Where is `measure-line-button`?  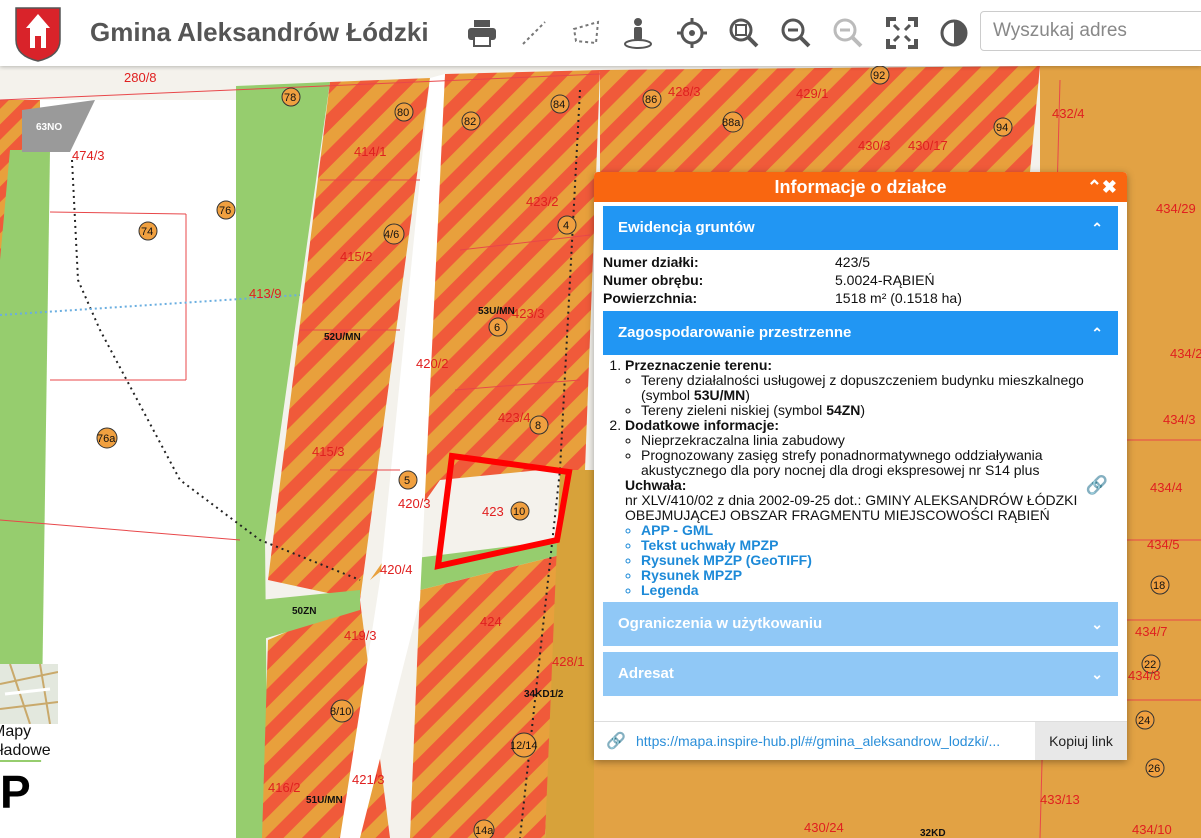 measure-line-button is located at coordinates (534, 33).